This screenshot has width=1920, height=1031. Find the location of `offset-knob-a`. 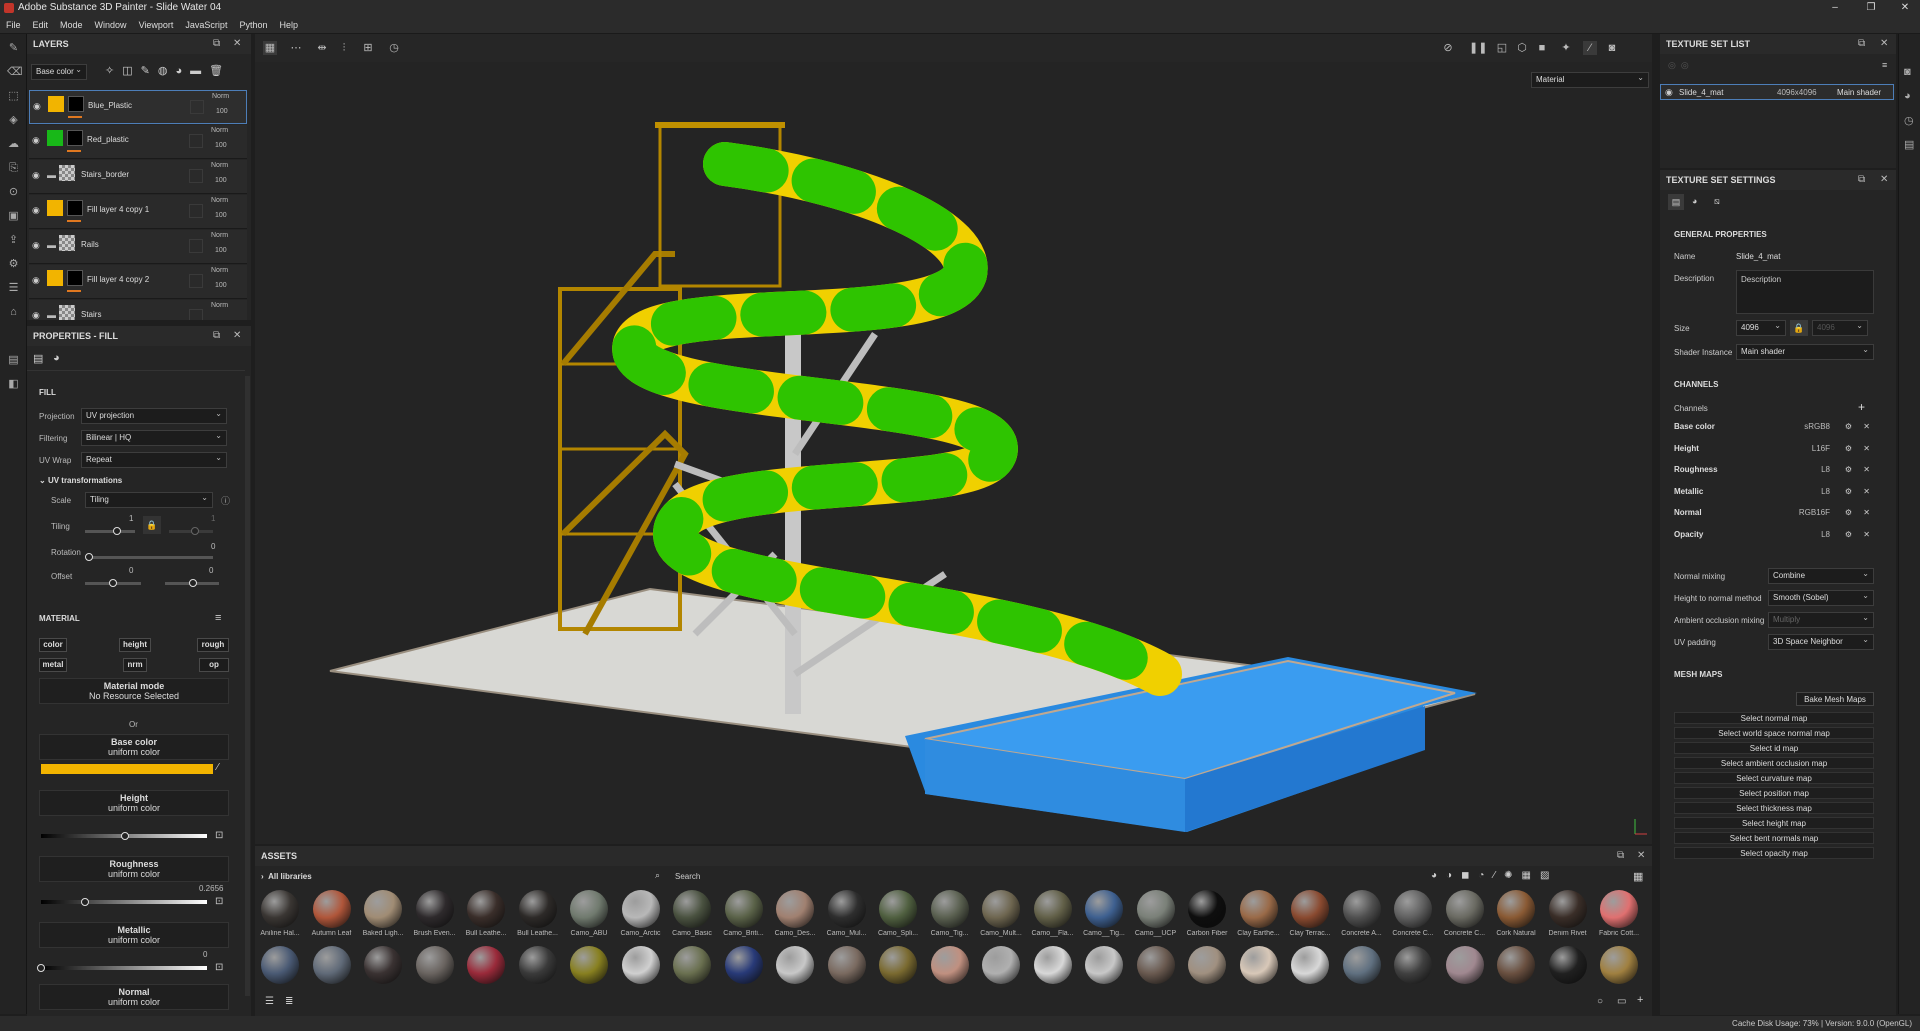

offset-knob-a is located at coordinates (113, 583).